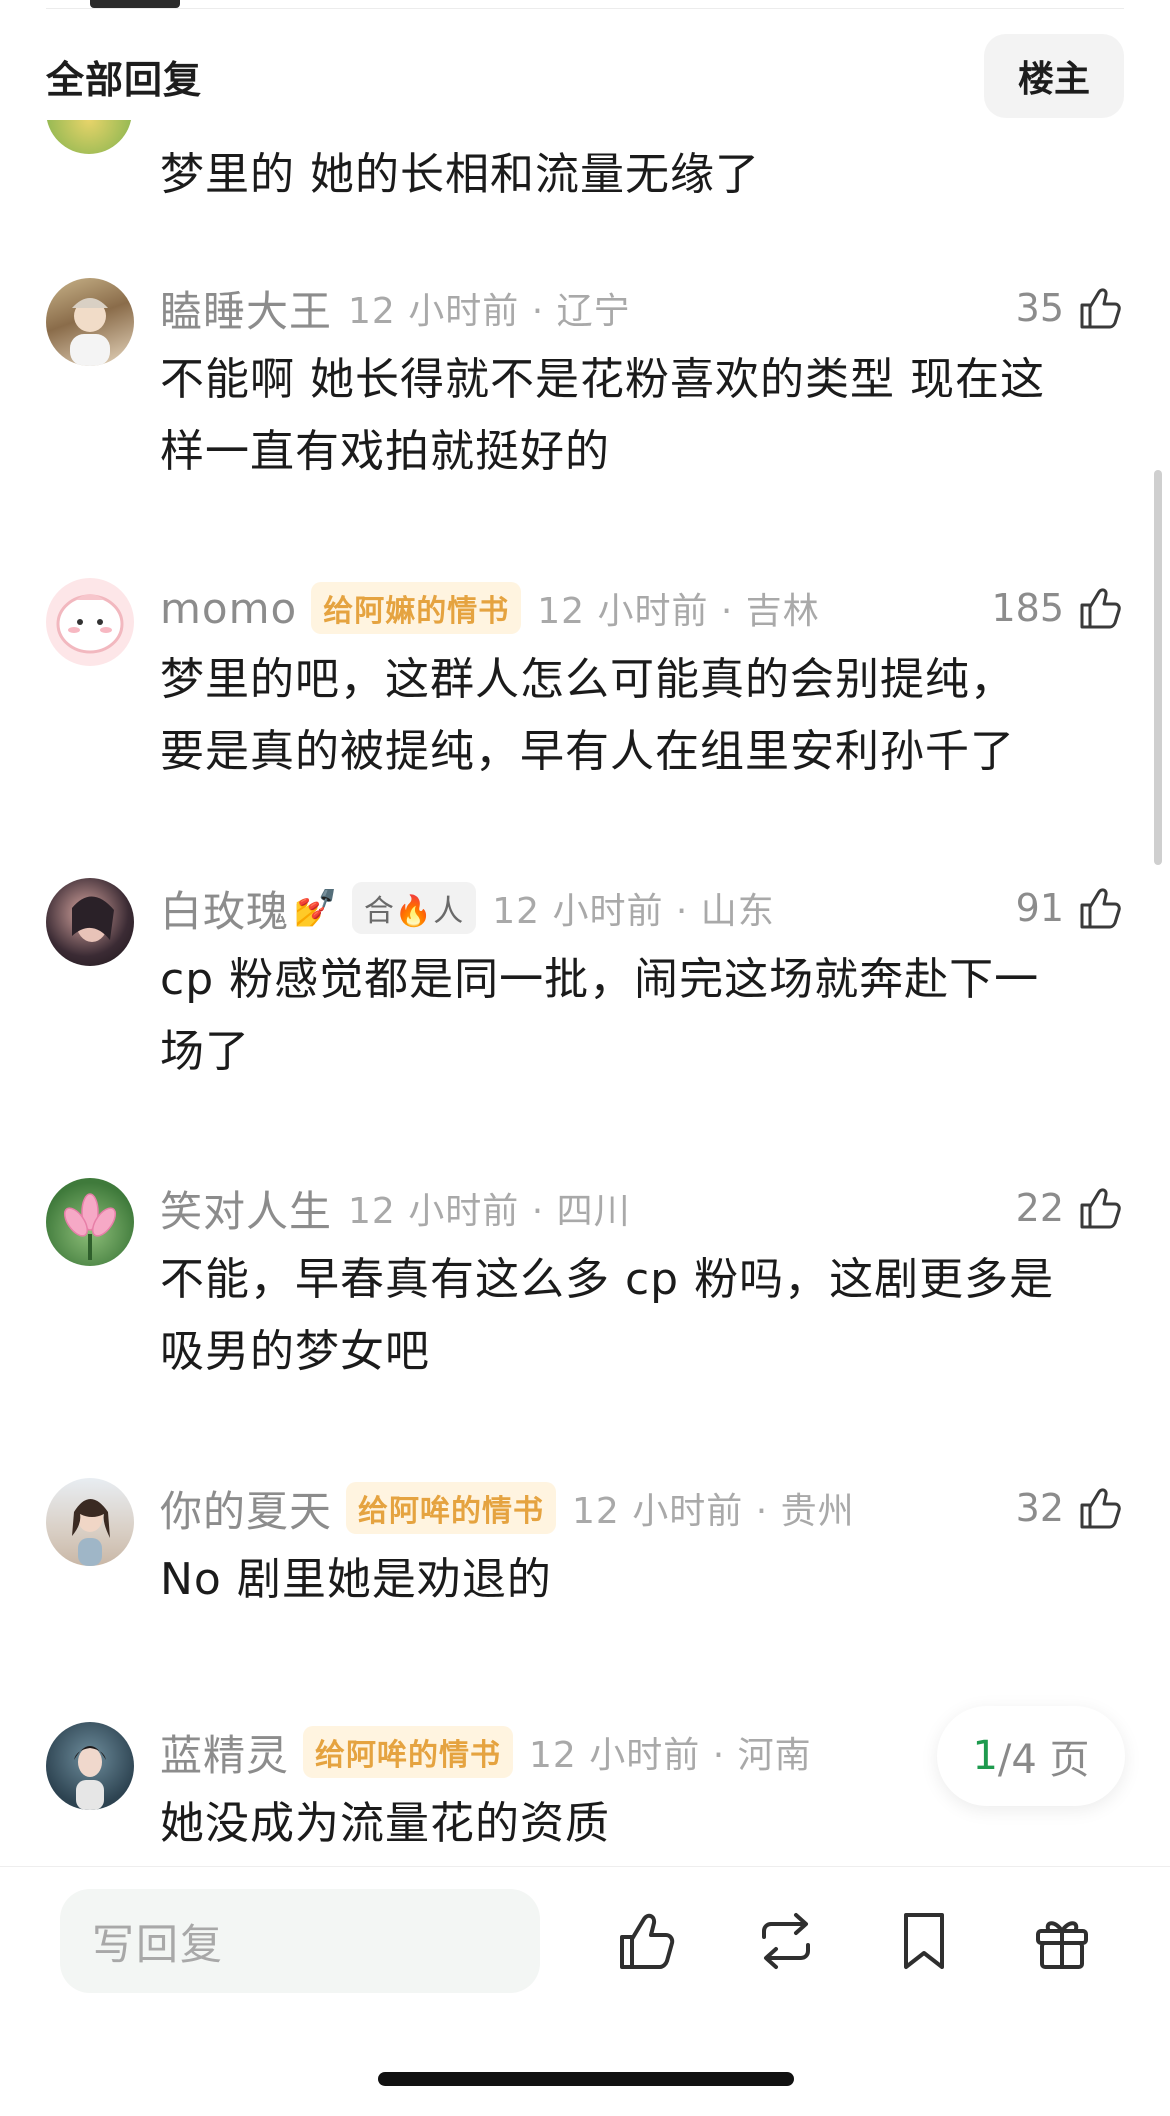  Describe the element at coordinates (135, 4) in the screenshot. I see `tab-indicator` at that location.